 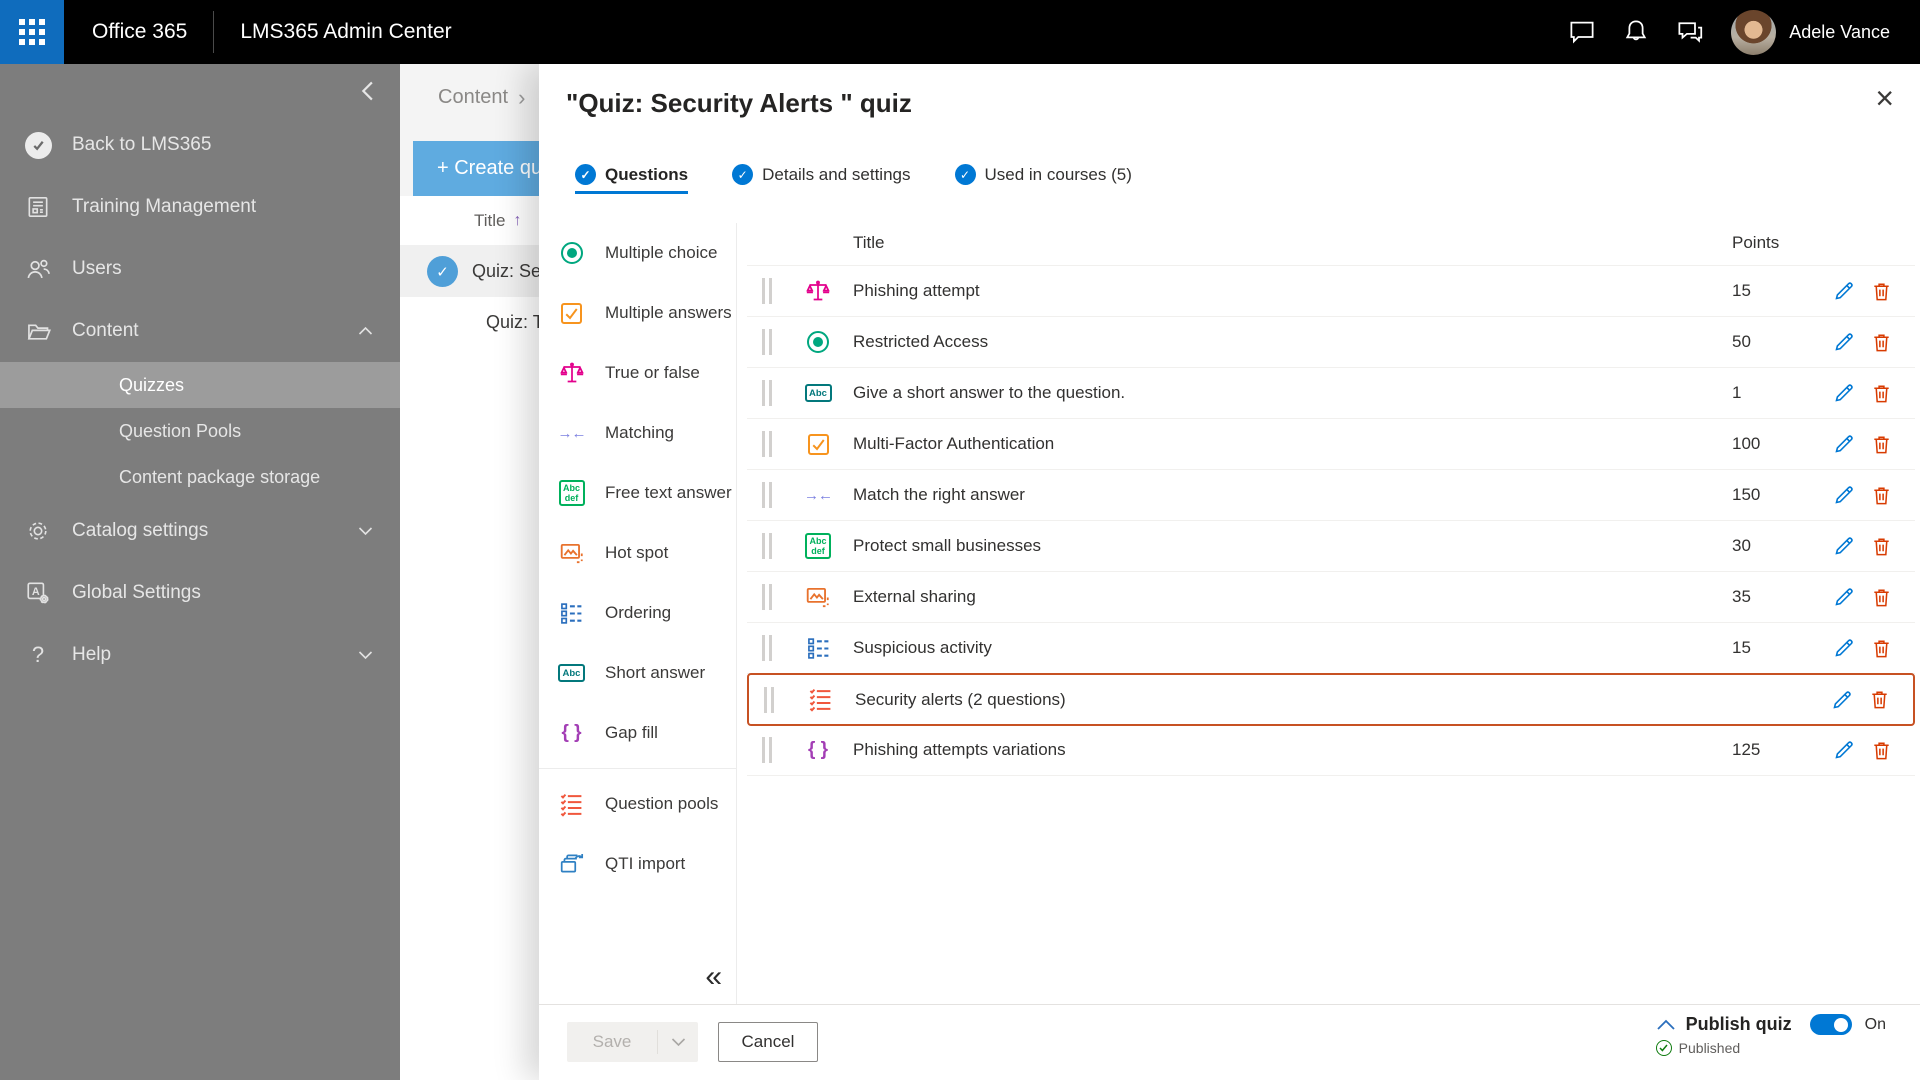 What do you see at coordinates (1043, 176) in the screenshot?
I see `tab-used-in-courses: ✓ Used in courses (5)` at bounding box center [1043, 176].